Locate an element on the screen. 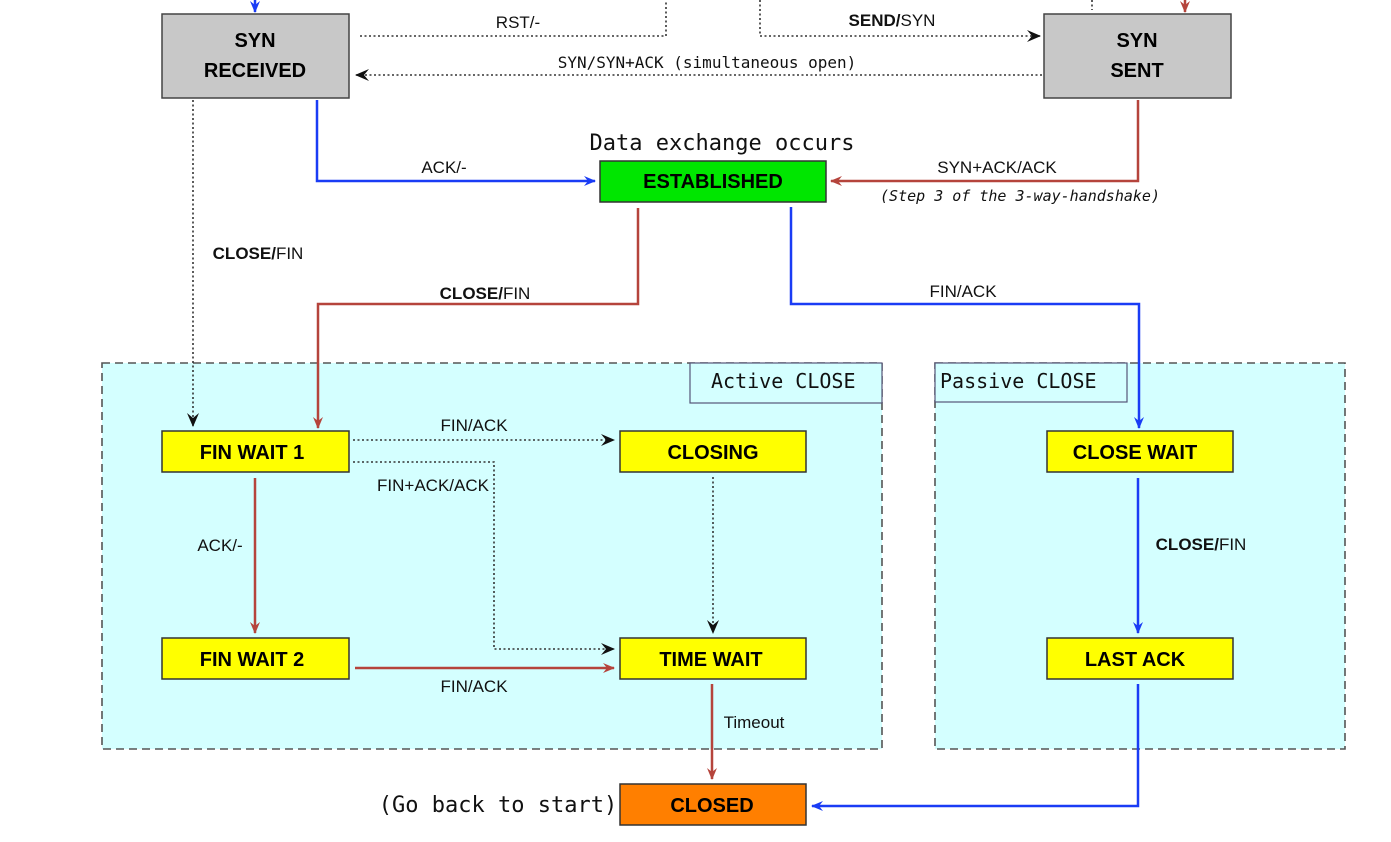 This screenshot has width=1391, height=842. state-closing: CLOSING is located at coordinates (713, 451).